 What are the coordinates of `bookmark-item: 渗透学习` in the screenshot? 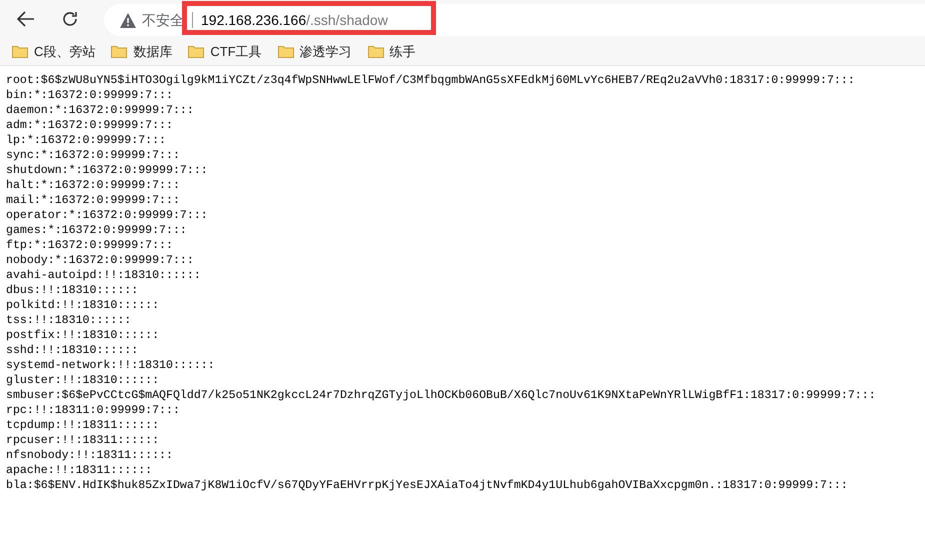 It's located at (315, 52).